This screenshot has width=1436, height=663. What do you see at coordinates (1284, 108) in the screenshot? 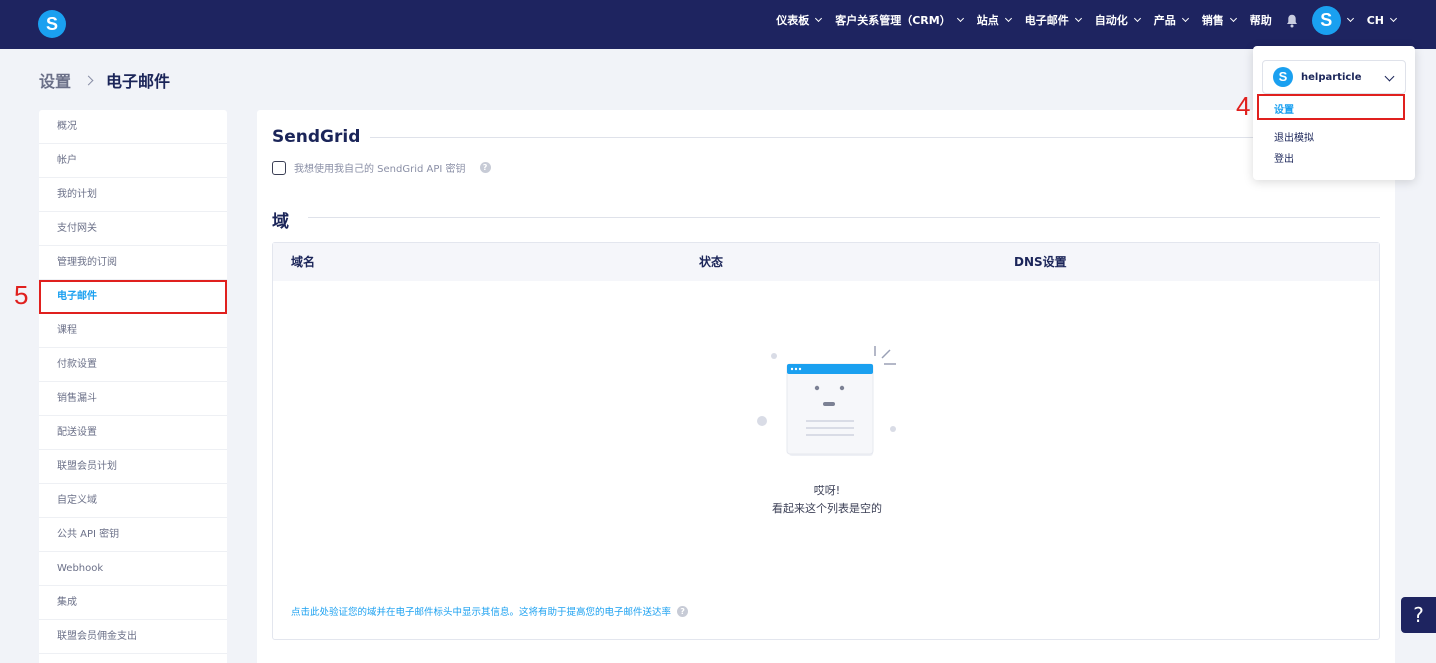
I see `menu-item-settings: 设置` at bounding box center [1284, 108].